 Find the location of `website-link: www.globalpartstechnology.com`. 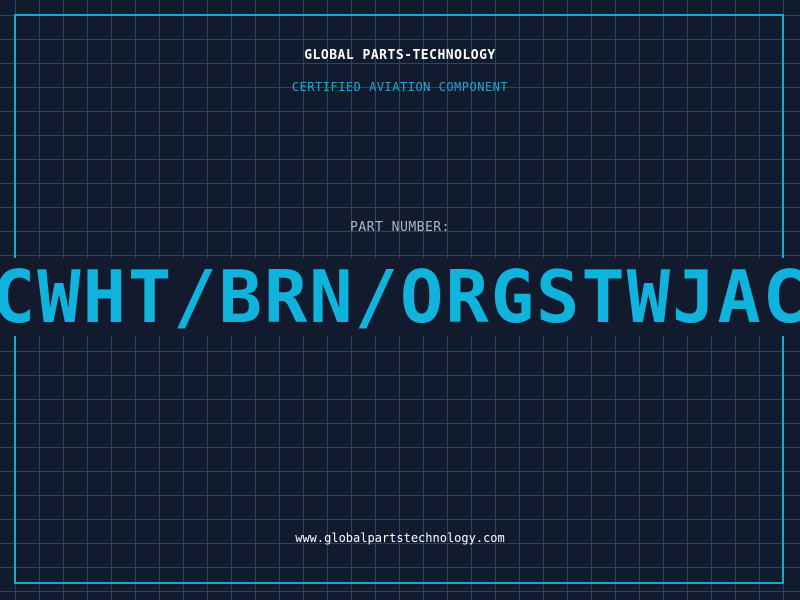

website-link: www.globalpartstechnology.com is located at coordinates (400, 538).